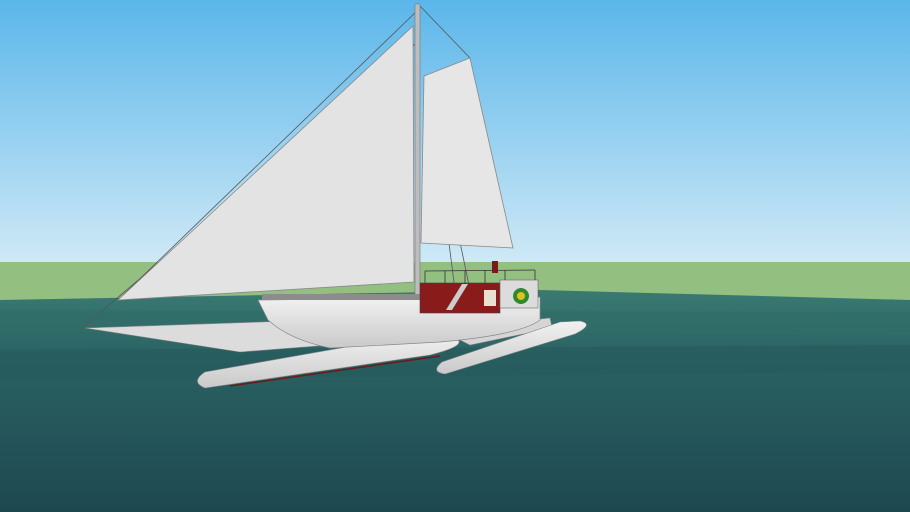  What do you see at coordinates (342, 297) in the screenshot?
I see `deck` at bounding box center [342, 297].